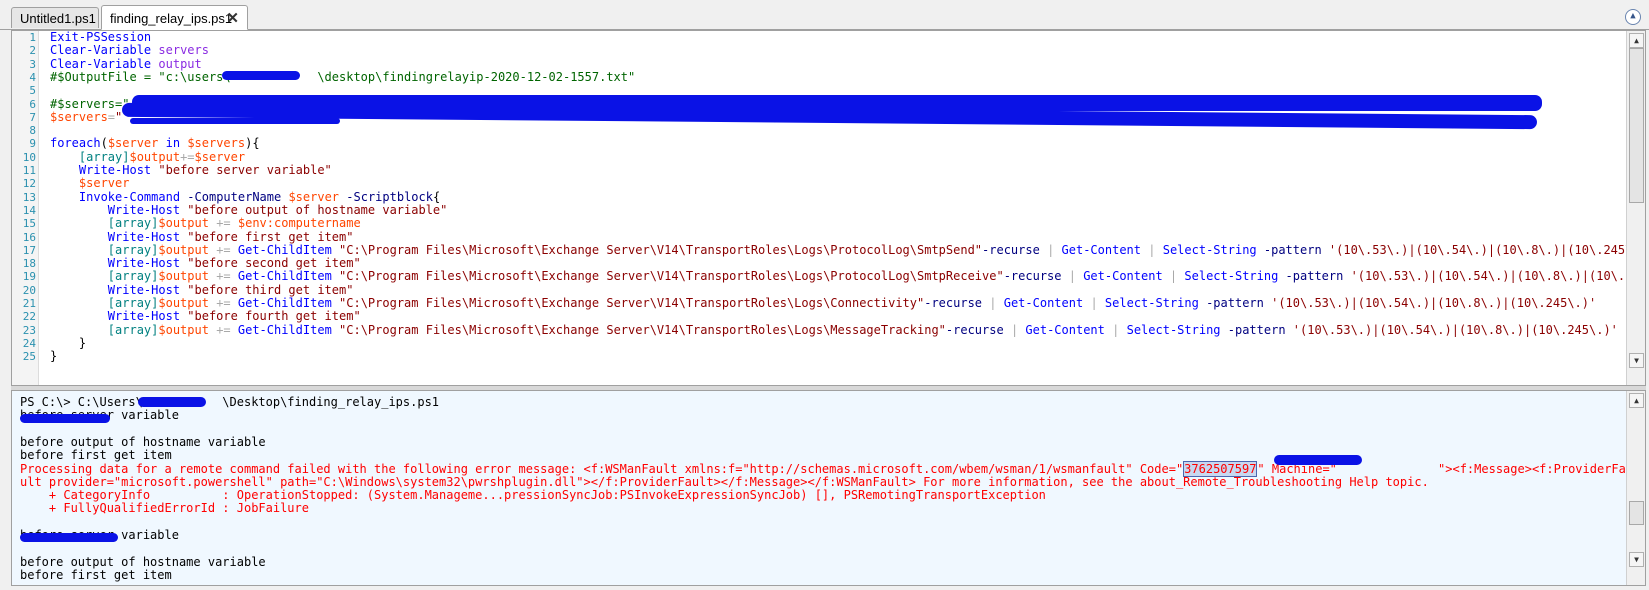 The height and width of the screenshot is (590, 1649). I want to click on line-number: 4, so click(32, 77).